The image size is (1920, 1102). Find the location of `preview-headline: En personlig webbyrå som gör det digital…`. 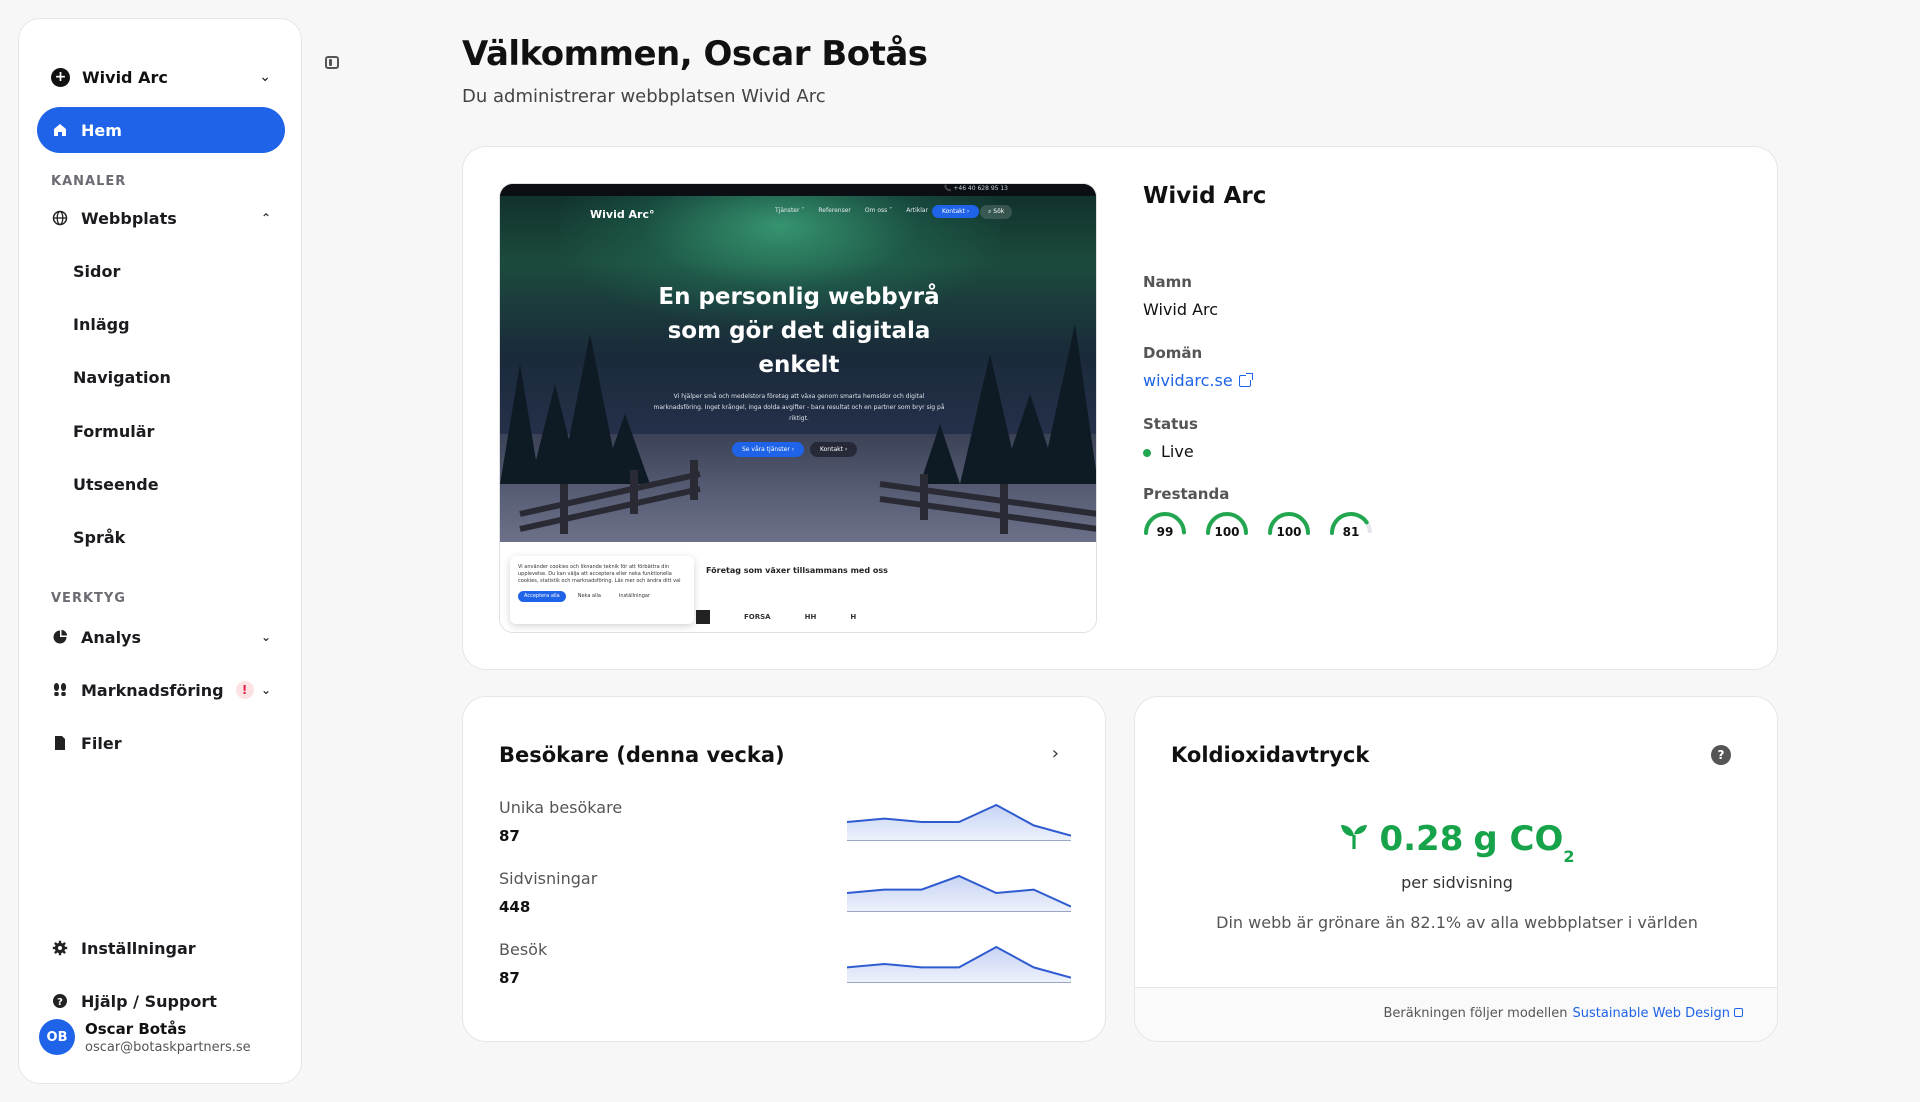

preview-headline: En personlig webbyrå som gör det digital… is located at coordinates (799, 331).